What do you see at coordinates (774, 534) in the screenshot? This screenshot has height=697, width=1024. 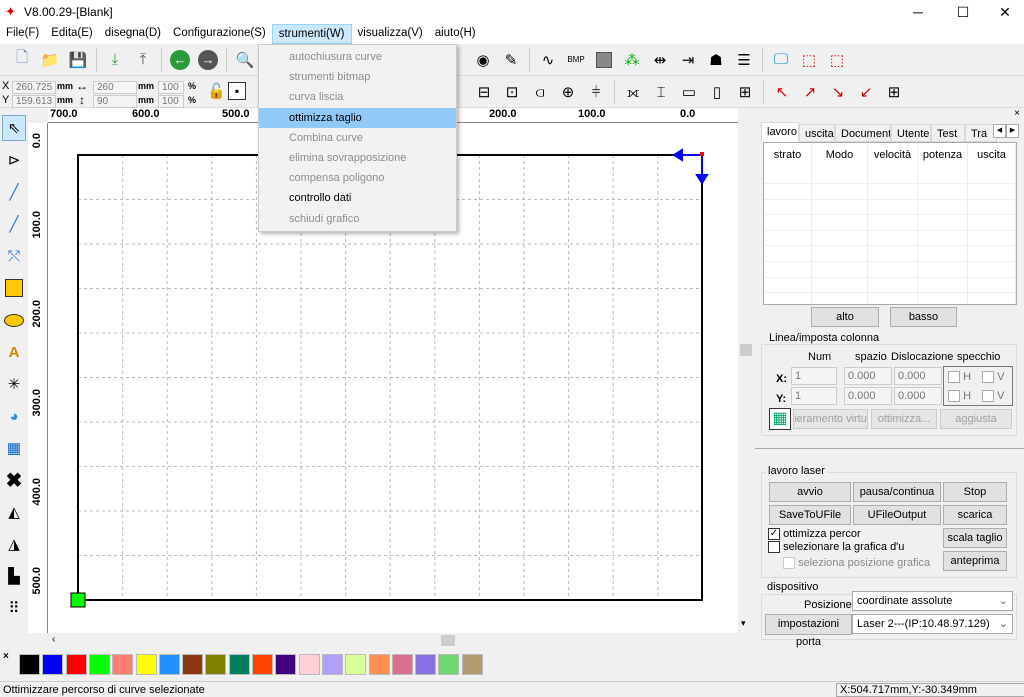 I see `optimize-path-checkbox: ✓` at bounding box center [774, 534].